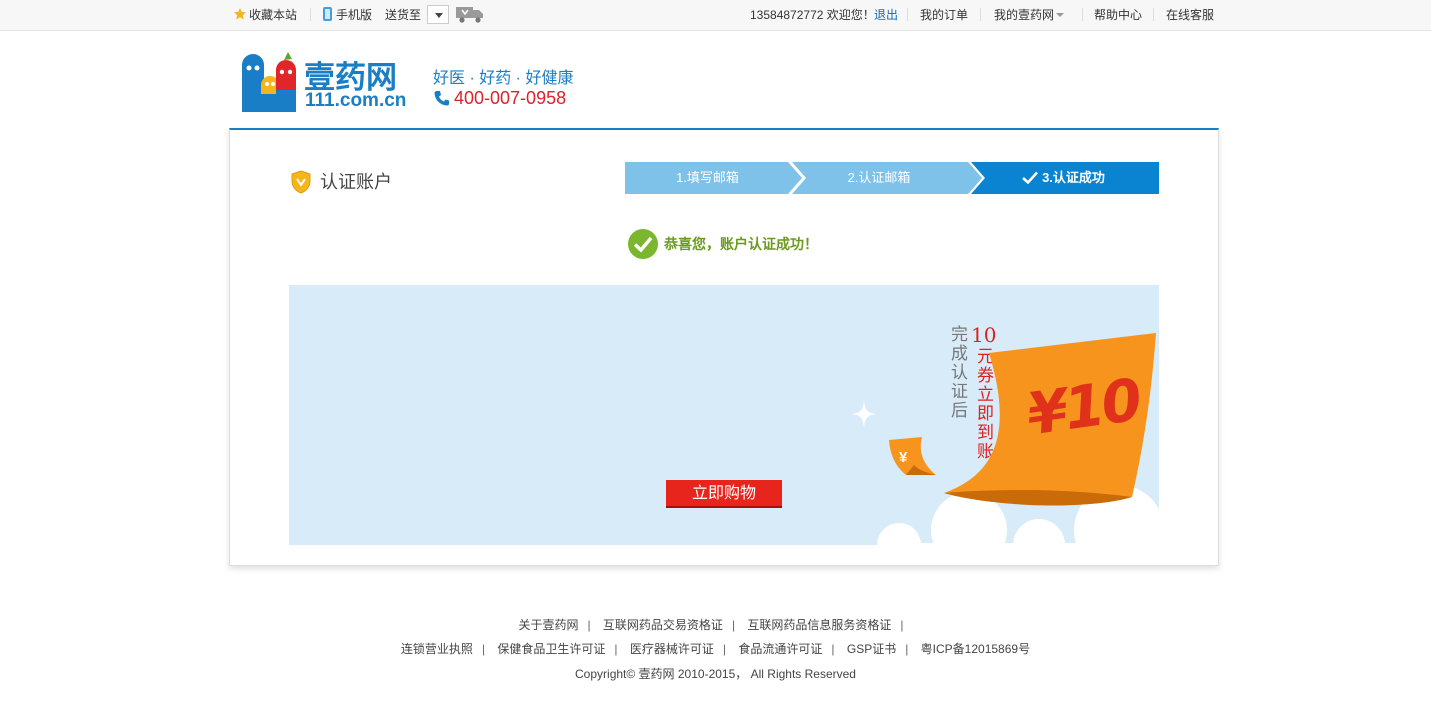 This screenshot has height=722, width=1431. What do you see at coordinates (437, 649) in the screenshot?
I see `footer-link: 连锁营业执照` at bounding box center [437, 649].